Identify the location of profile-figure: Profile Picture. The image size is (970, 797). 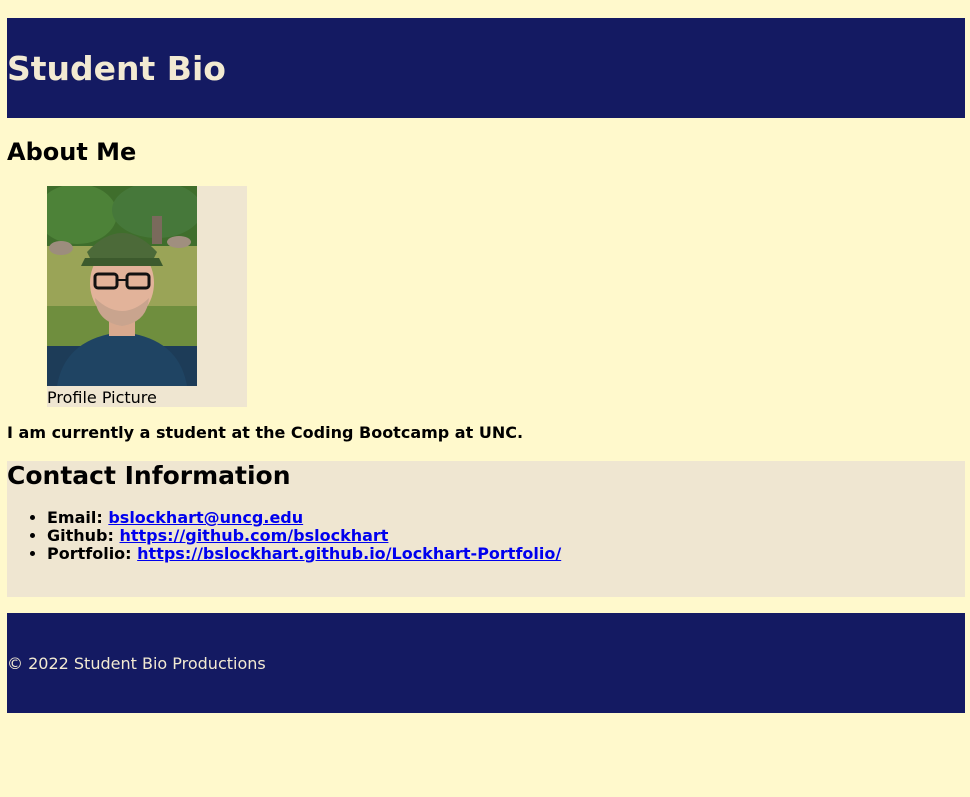
(147, 296).